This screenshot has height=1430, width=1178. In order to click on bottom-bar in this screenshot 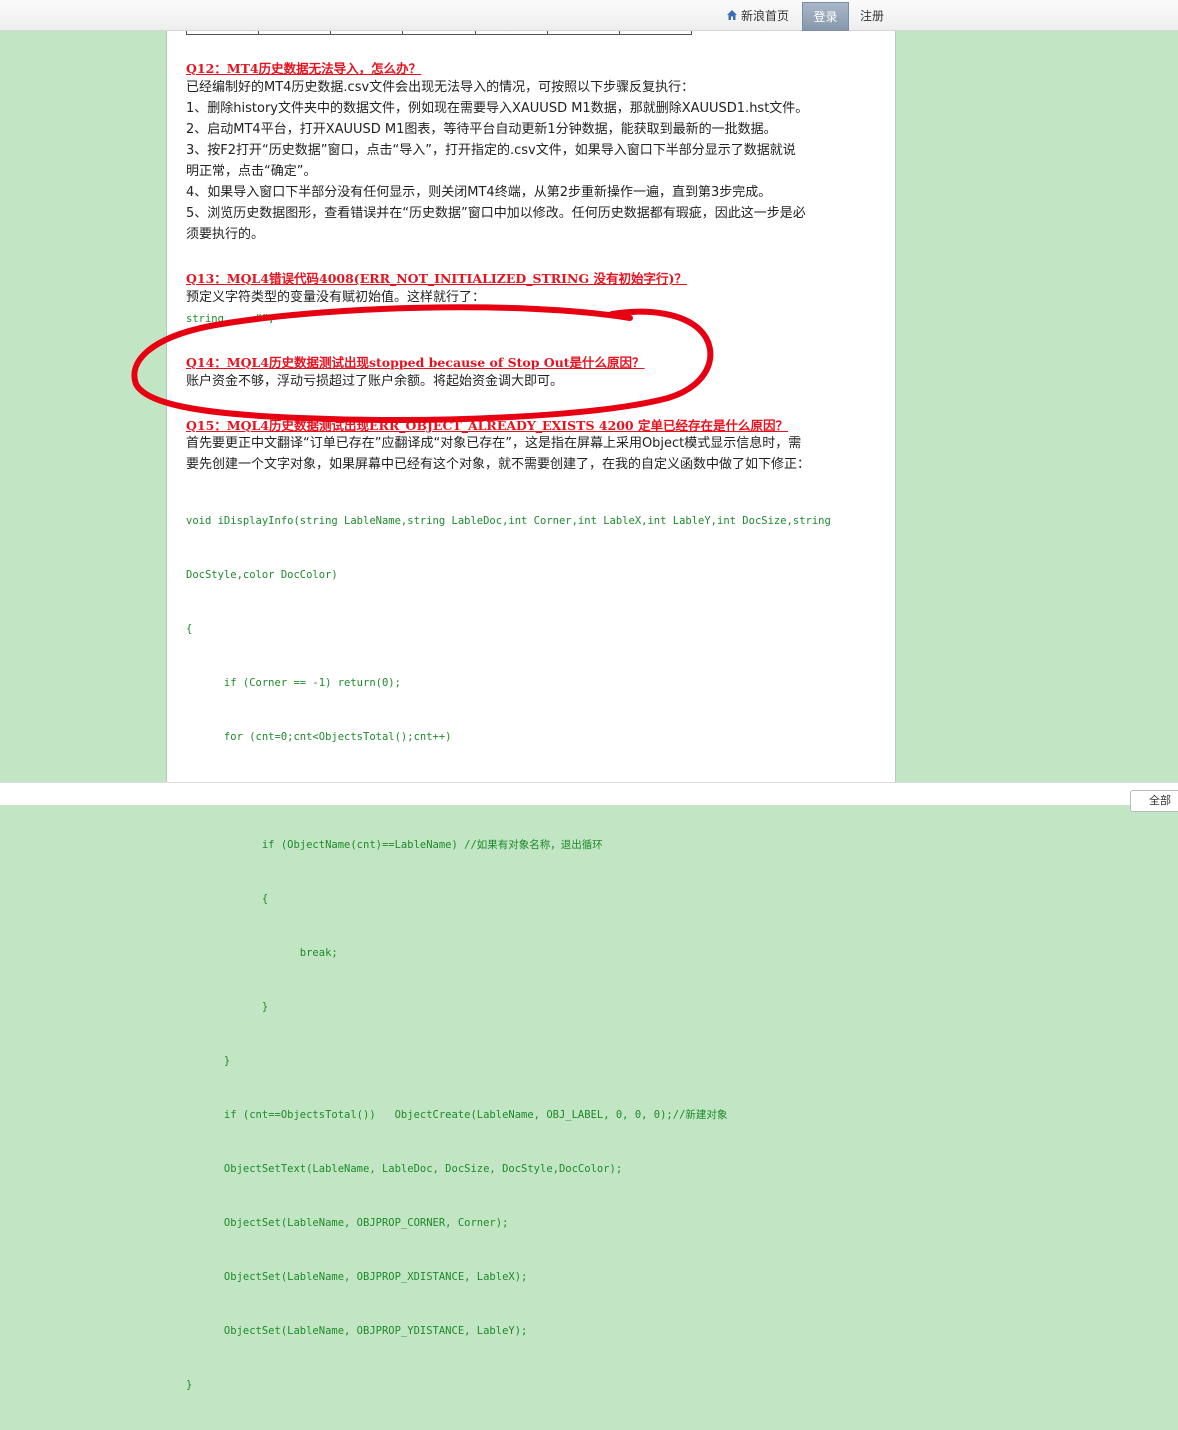, I will do `click(589, 793)`.